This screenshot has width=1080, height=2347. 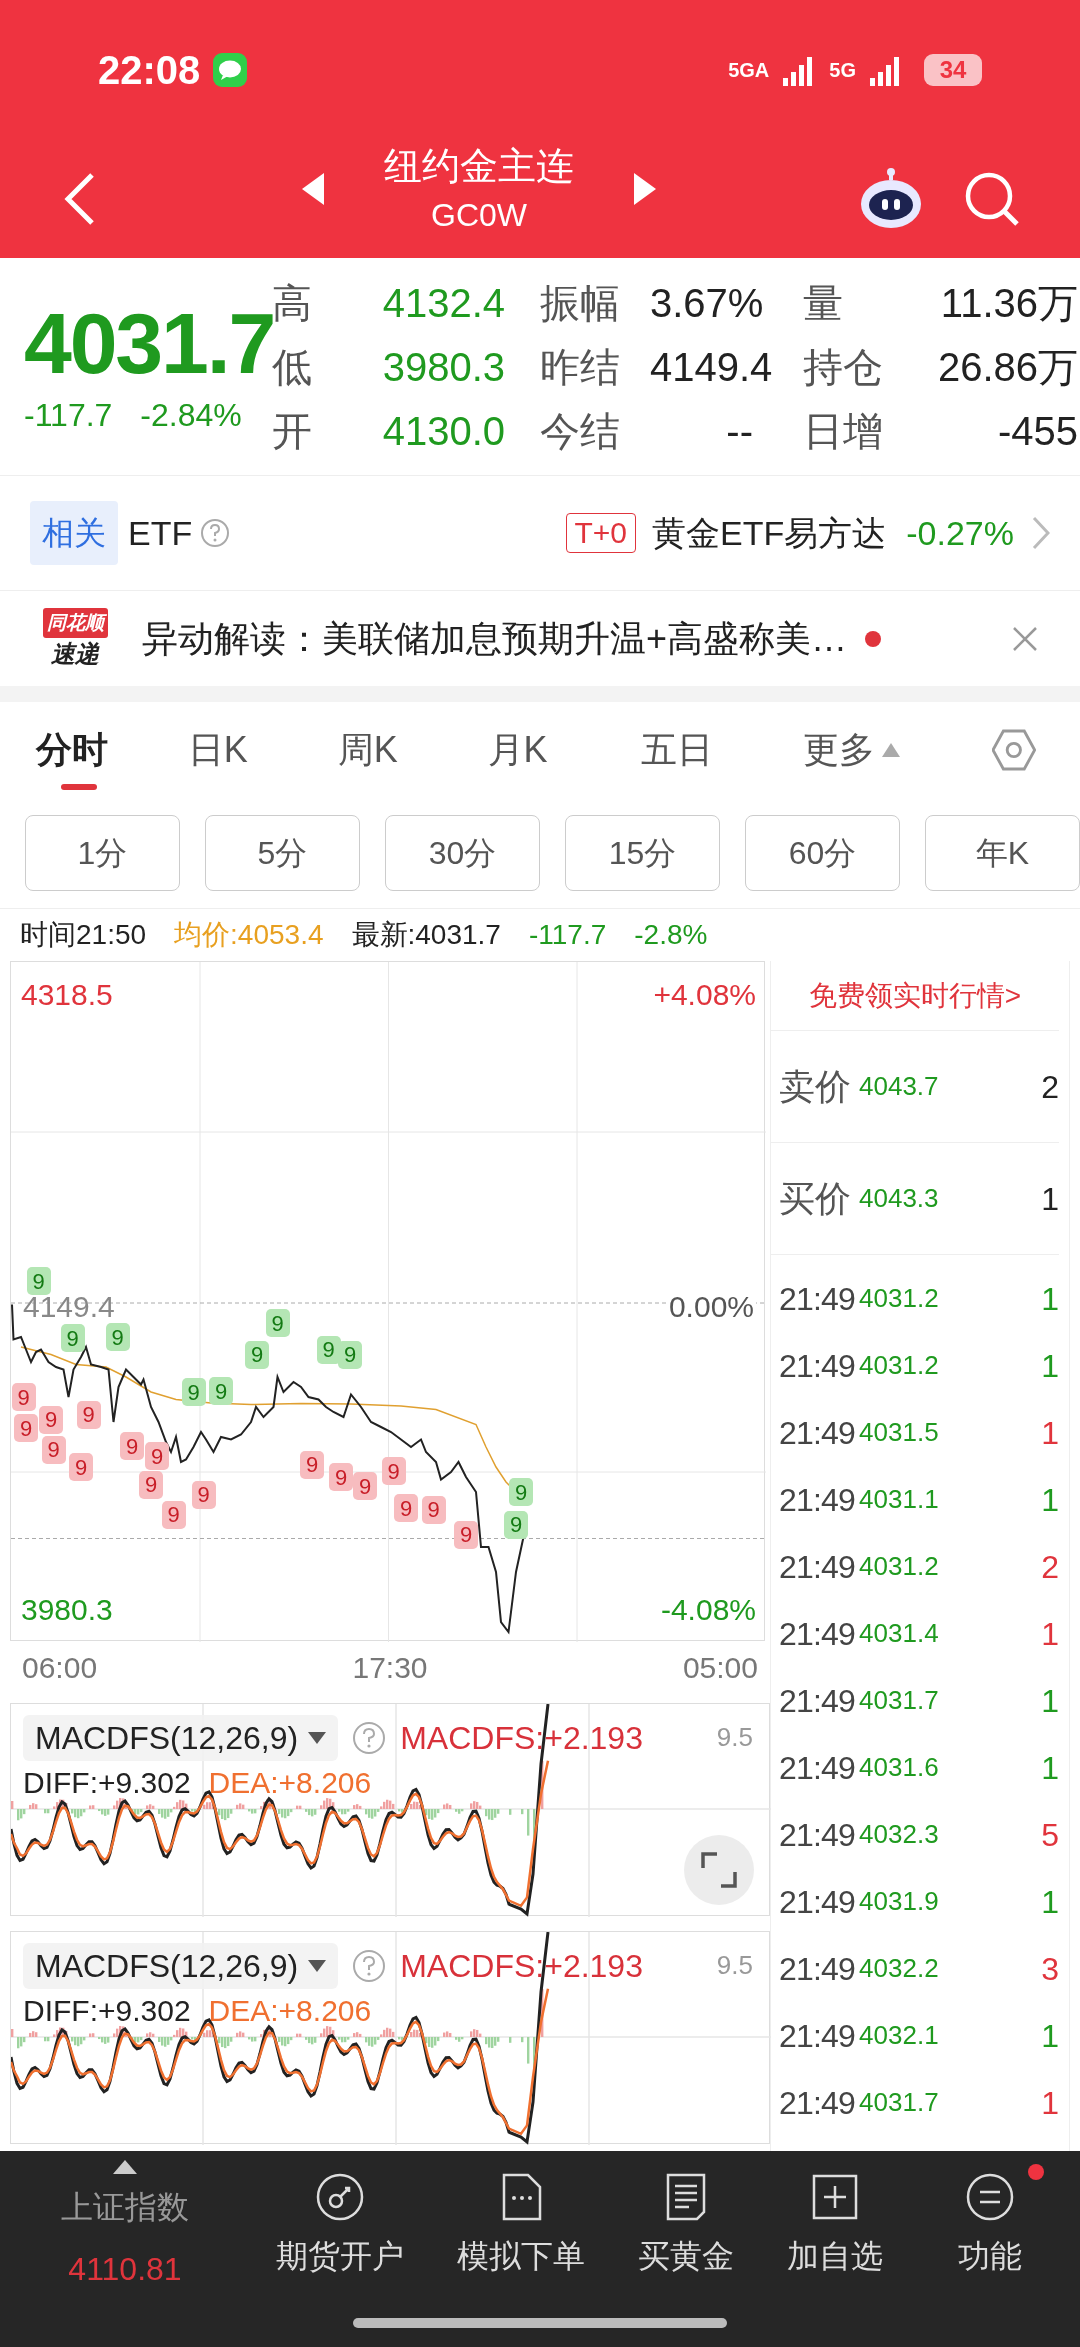 I want to click on chart-tab: 月K, so click(x=564, y=750).